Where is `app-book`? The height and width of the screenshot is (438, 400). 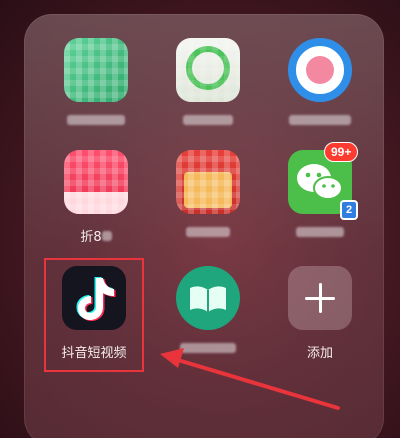
app-book is located at coordinates (208, 313).